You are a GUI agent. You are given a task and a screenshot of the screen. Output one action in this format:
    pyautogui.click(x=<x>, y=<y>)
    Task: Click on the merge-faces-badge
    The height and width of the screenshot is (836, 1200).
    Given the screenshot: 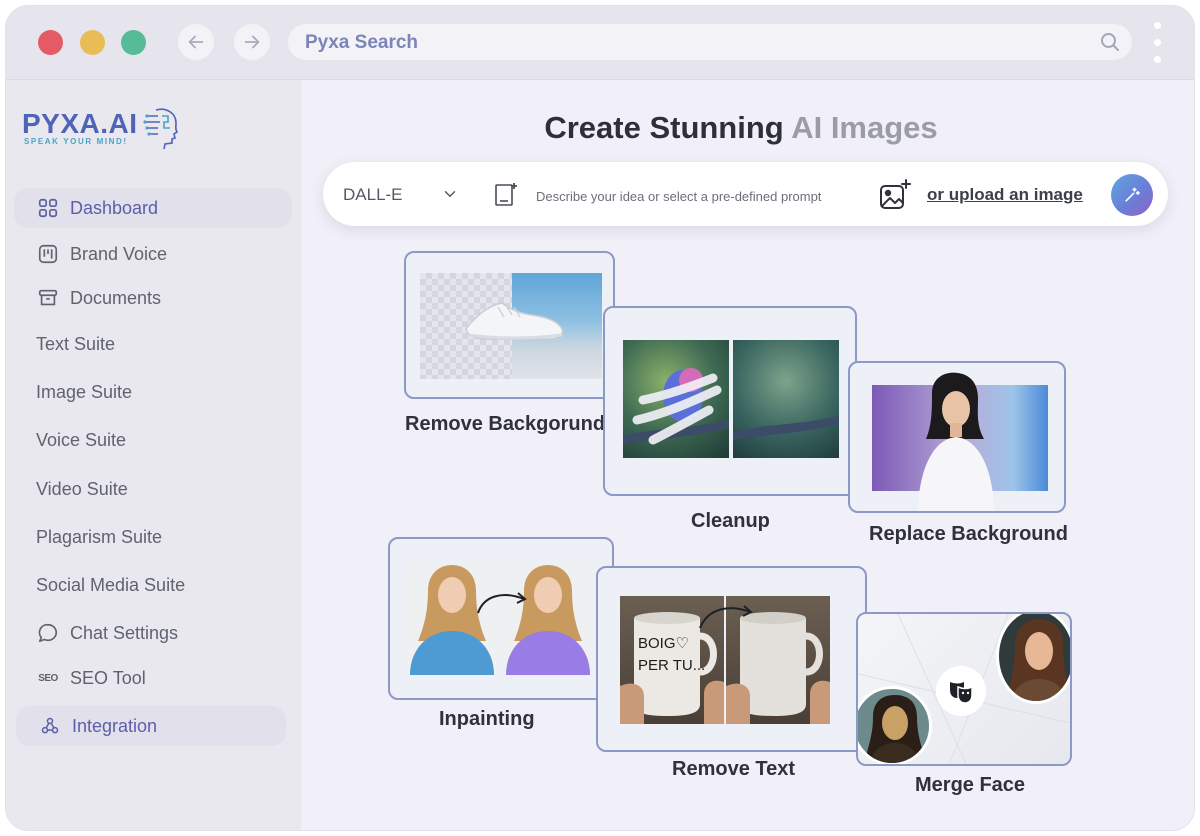 What is the action you would take?
    pyautogui.click(x=961, y=691)
    